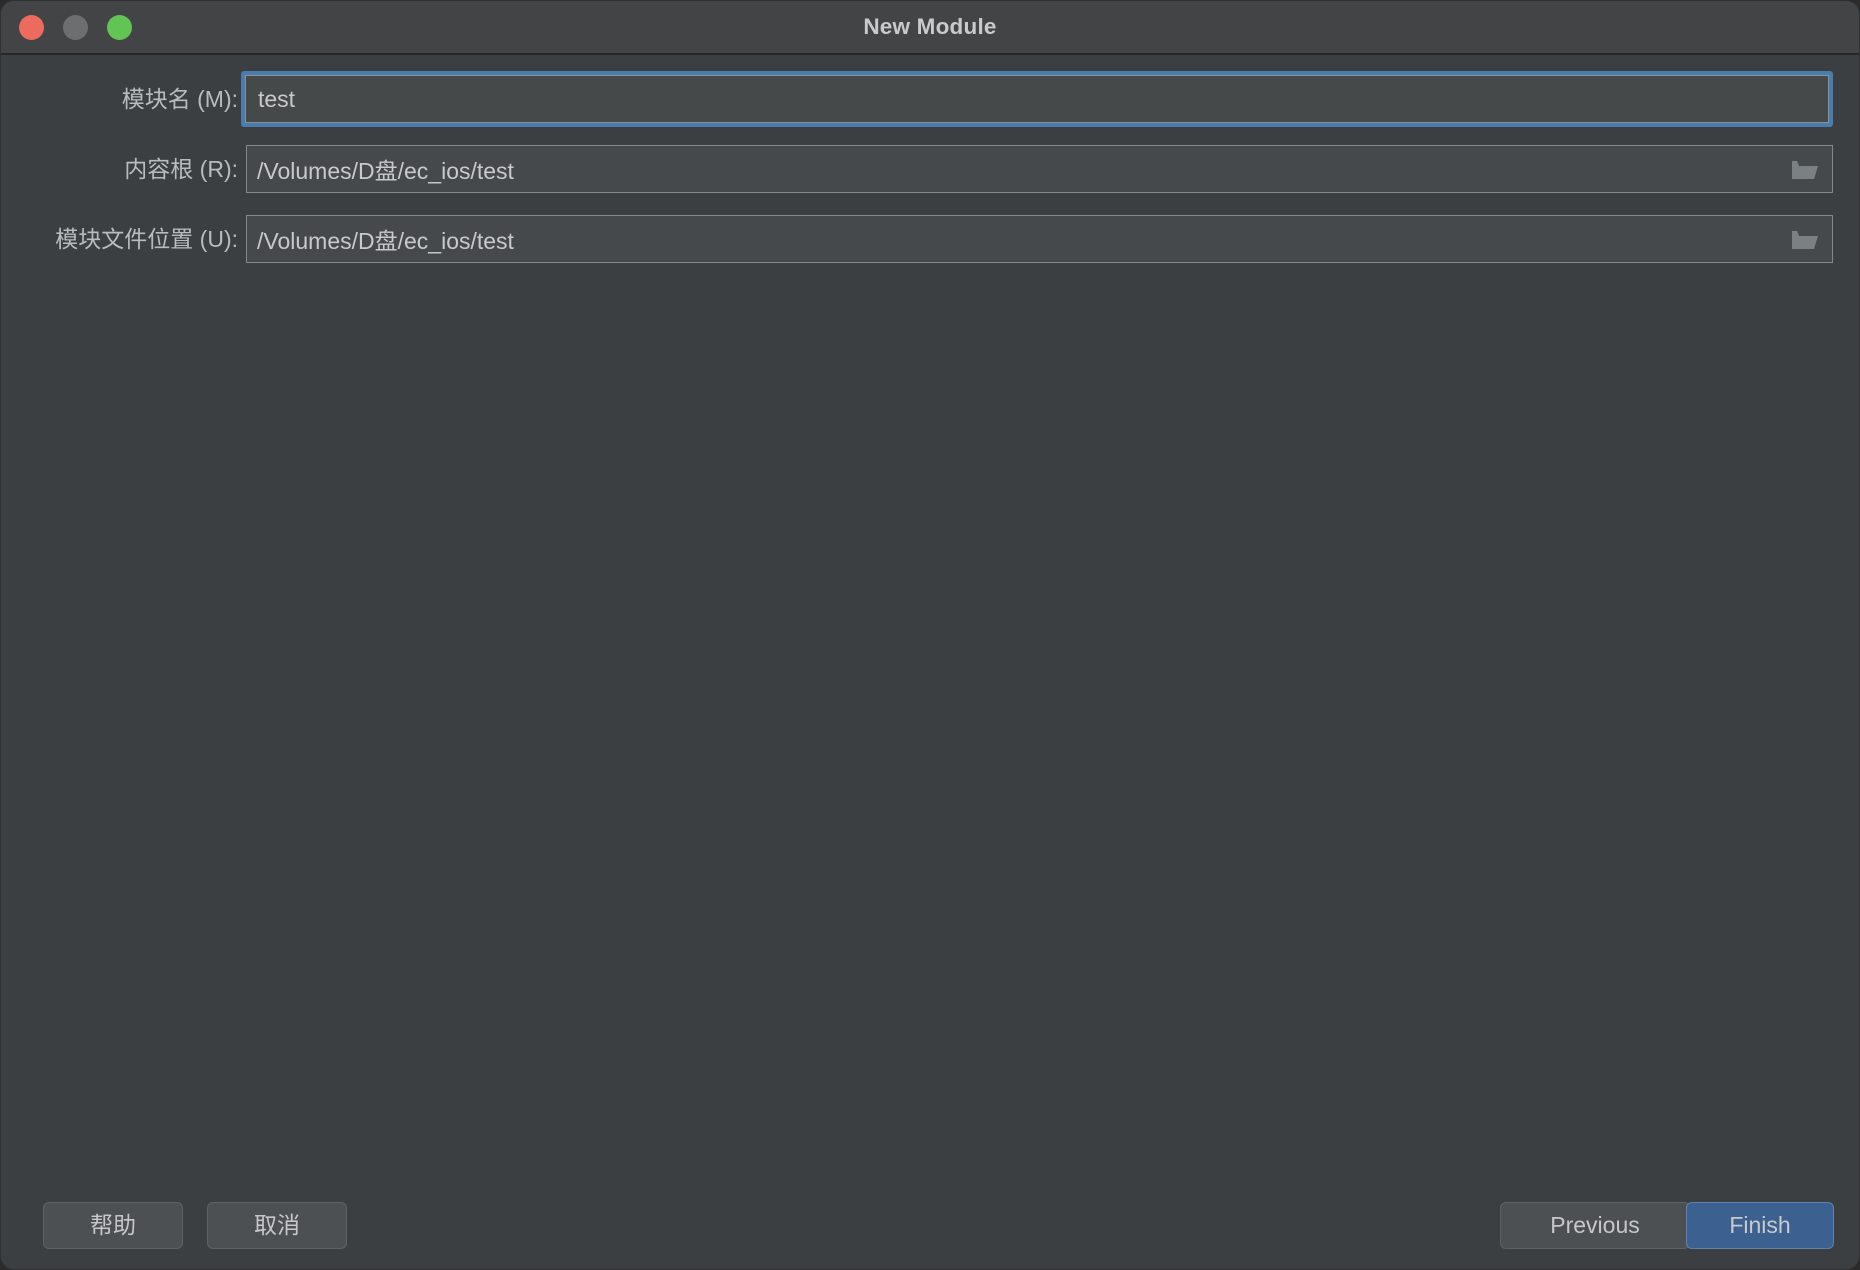 This screenshot has height=1270, width=1860. What do you see at coordinates (179, 99) in the screenshot?
I see `label-module-name: 模块名 (M):` at bounding box center [179, 99].